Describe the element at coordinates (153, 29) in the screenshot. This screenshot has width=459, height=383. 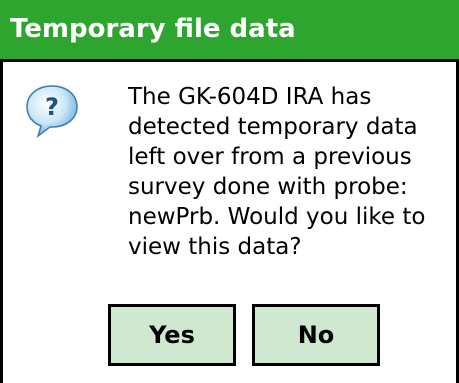
I see `dialog-title: Temporary file data` at that location.